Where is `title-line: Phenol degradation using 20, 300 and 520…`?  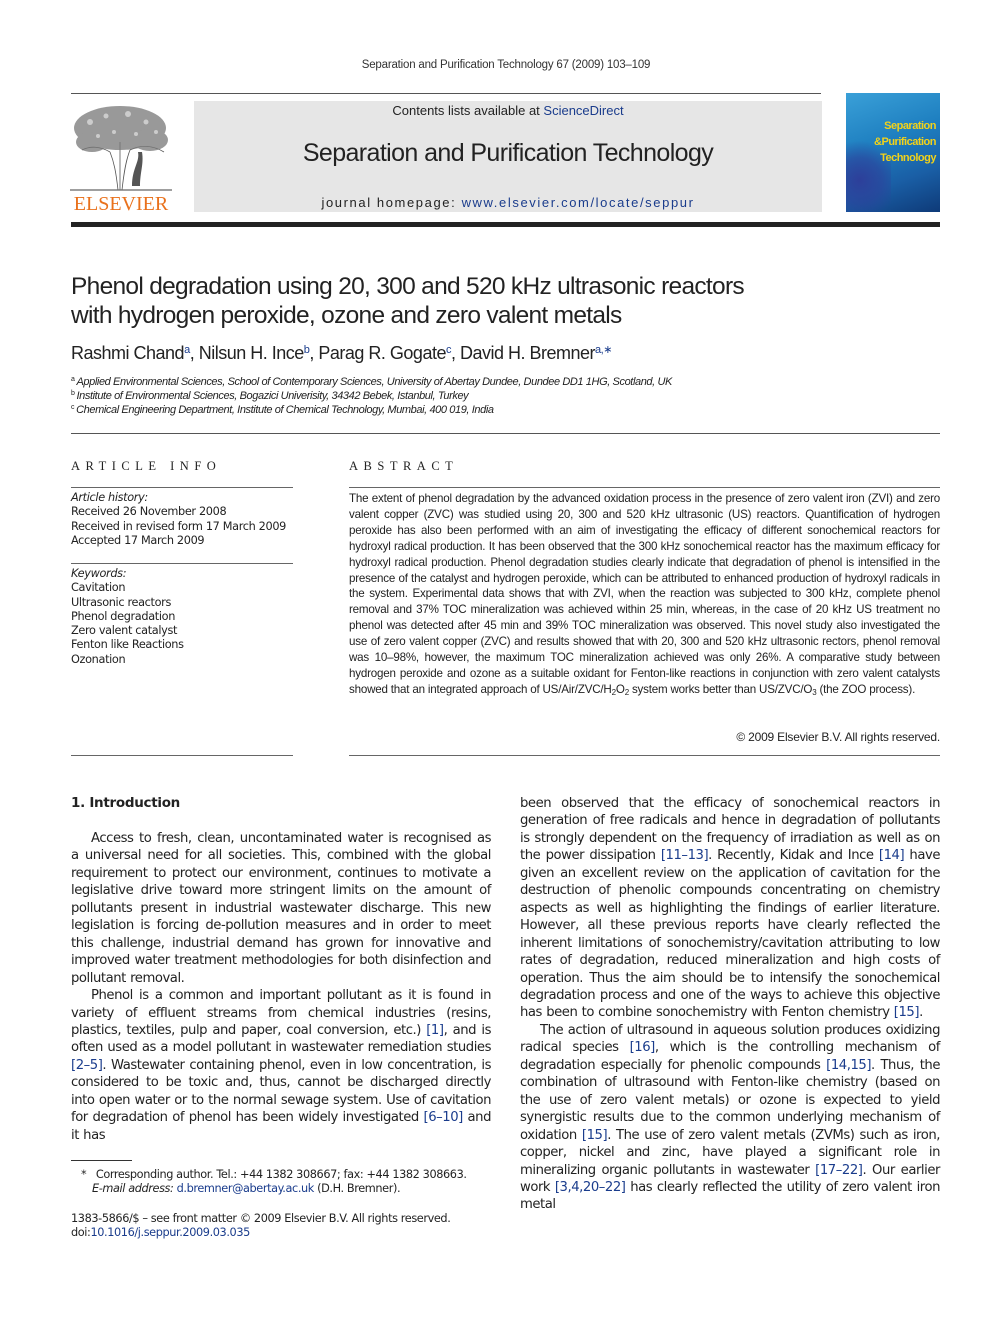 title-line: Phenol degradation using 20, 300 and 520… is located at coordinates (408, 286).